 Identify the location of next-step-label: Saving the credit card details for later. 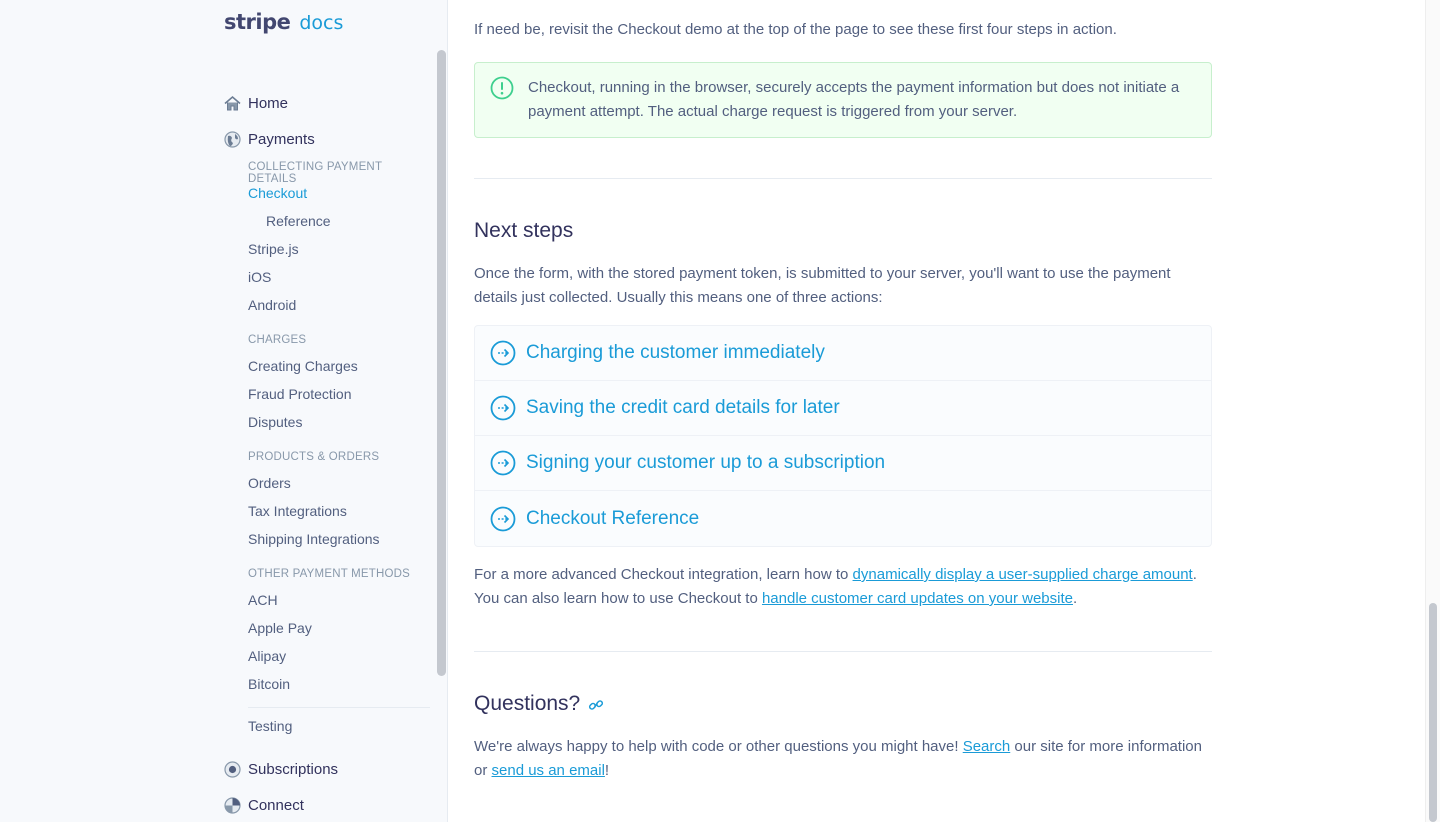
(683, 407).